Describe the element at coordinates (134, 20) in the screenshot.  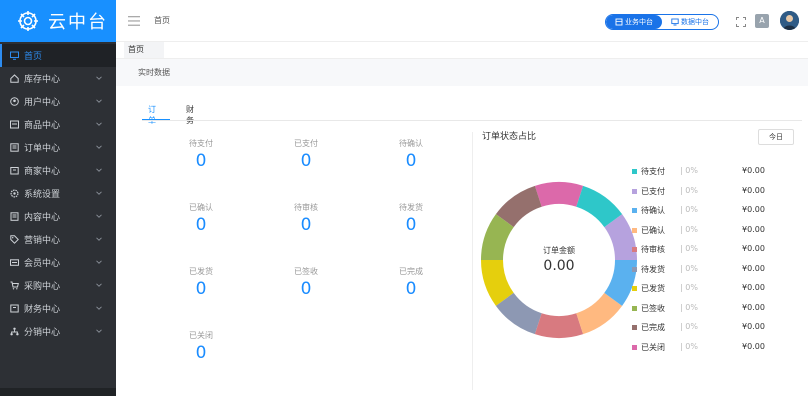
I see `menu-toggle-icon` at that location.